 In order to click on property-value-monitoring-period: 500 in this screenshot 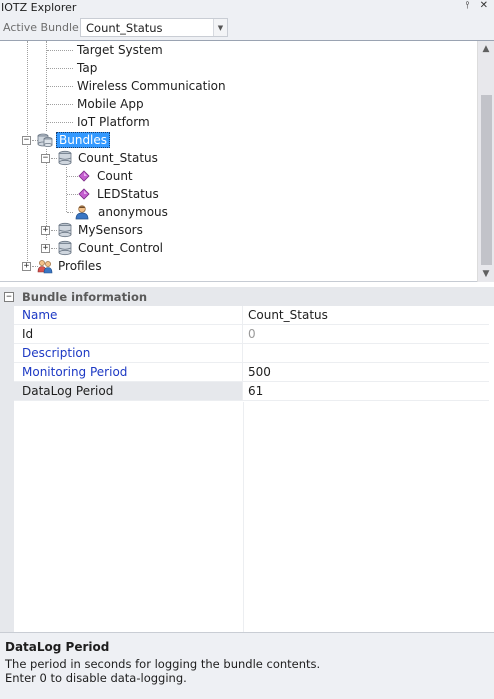, I will do `click(366, 372)`.